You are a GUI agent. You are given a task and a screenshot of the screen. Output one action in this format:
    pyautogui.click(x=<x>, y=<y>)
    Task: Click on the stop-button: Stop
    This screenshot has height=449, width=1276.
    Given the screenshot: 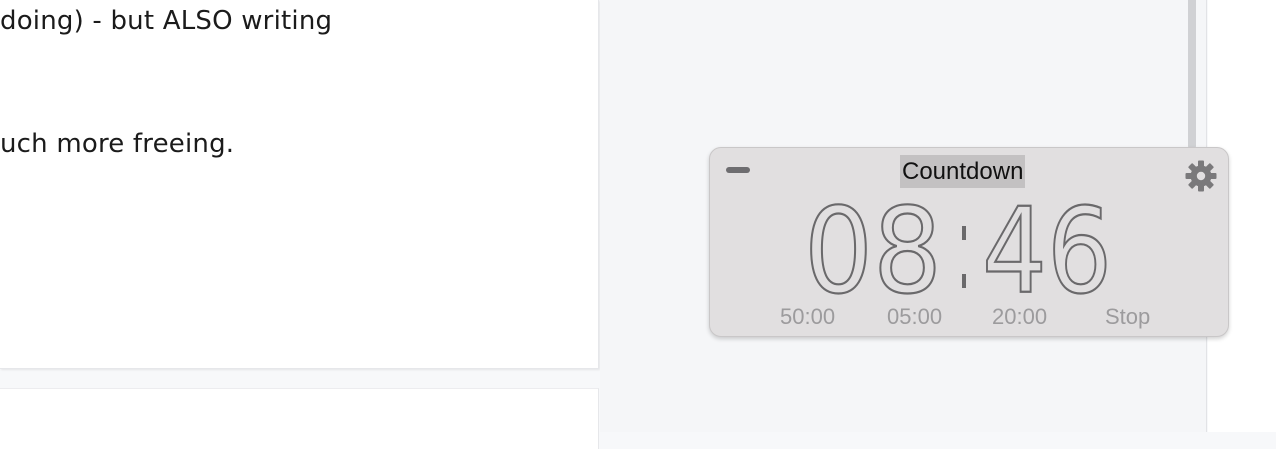 What is the action you would take?
    pyautogui.click(x=1127, y=317)
    